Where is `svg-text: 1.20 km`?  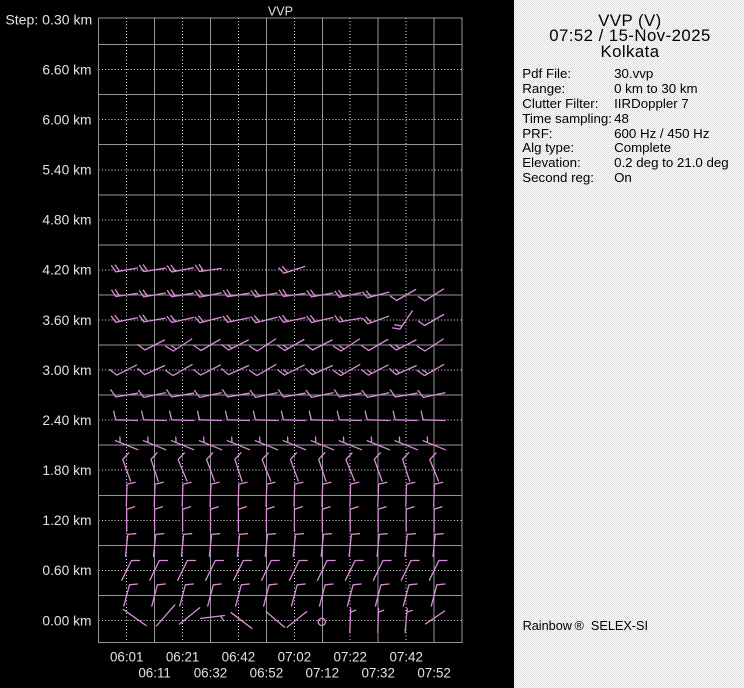 svg-text: 1.20 km is located at coordinates (66, 520).